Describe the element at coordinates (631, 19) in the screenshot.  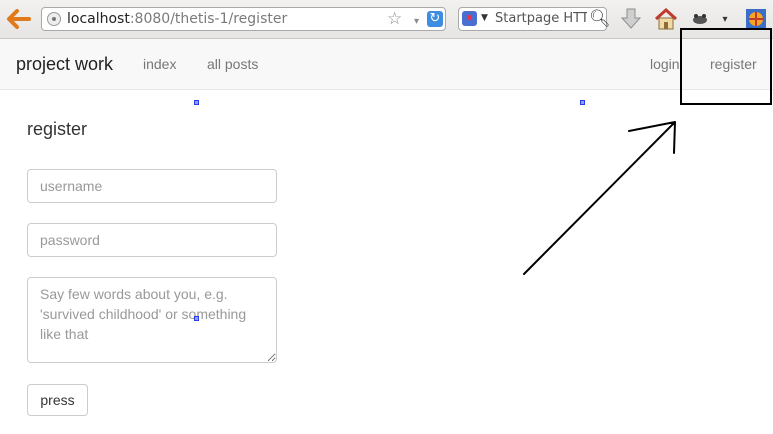
I see `download-icon` at that location.